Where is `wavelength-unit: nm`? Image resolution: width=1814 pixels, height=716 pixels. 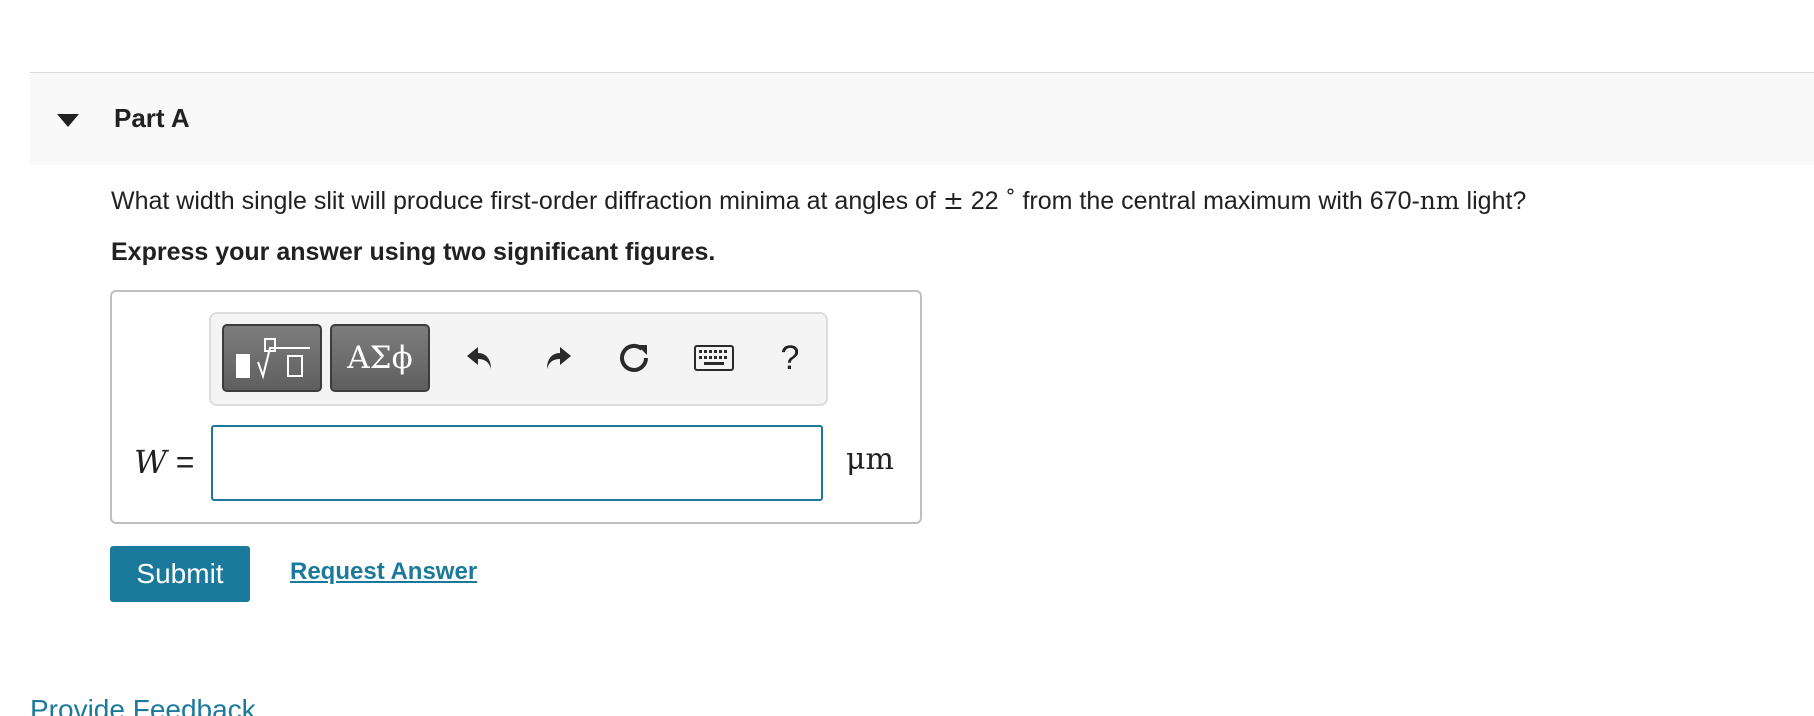 wavelength-unit: nm is located at coordinates (1439, 200).